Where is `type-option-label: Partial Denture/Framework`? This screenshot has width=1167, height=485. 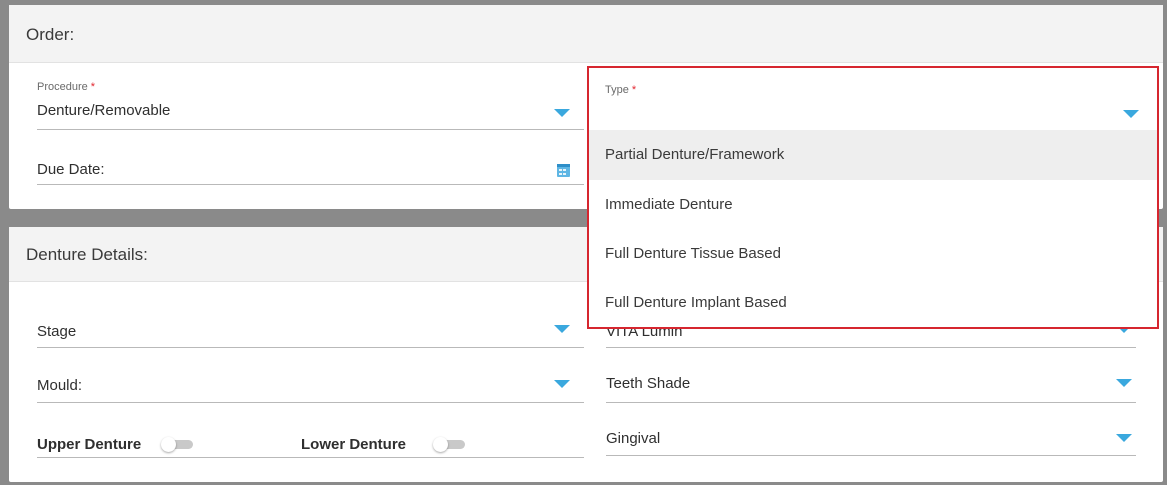
type-option-label: Partial Denture/Framework is located at coordinates (695, 154).